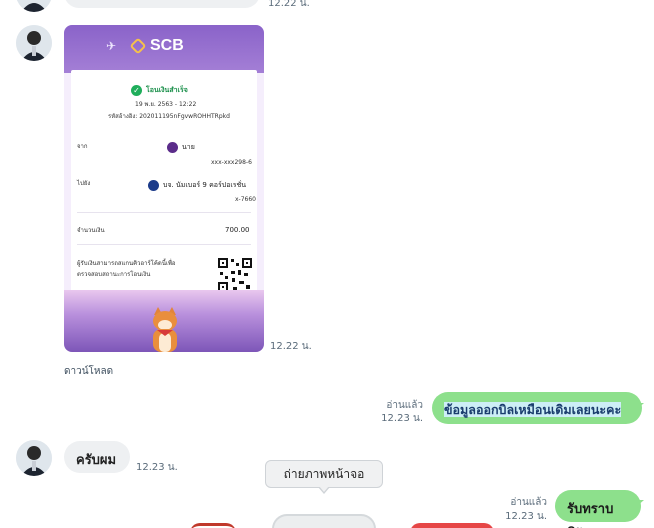 The height and width of the screenshot is (528, 654). Describe the element at coordinates (82, 146) in the screenshot. I see `from-label: จาก` at that location.